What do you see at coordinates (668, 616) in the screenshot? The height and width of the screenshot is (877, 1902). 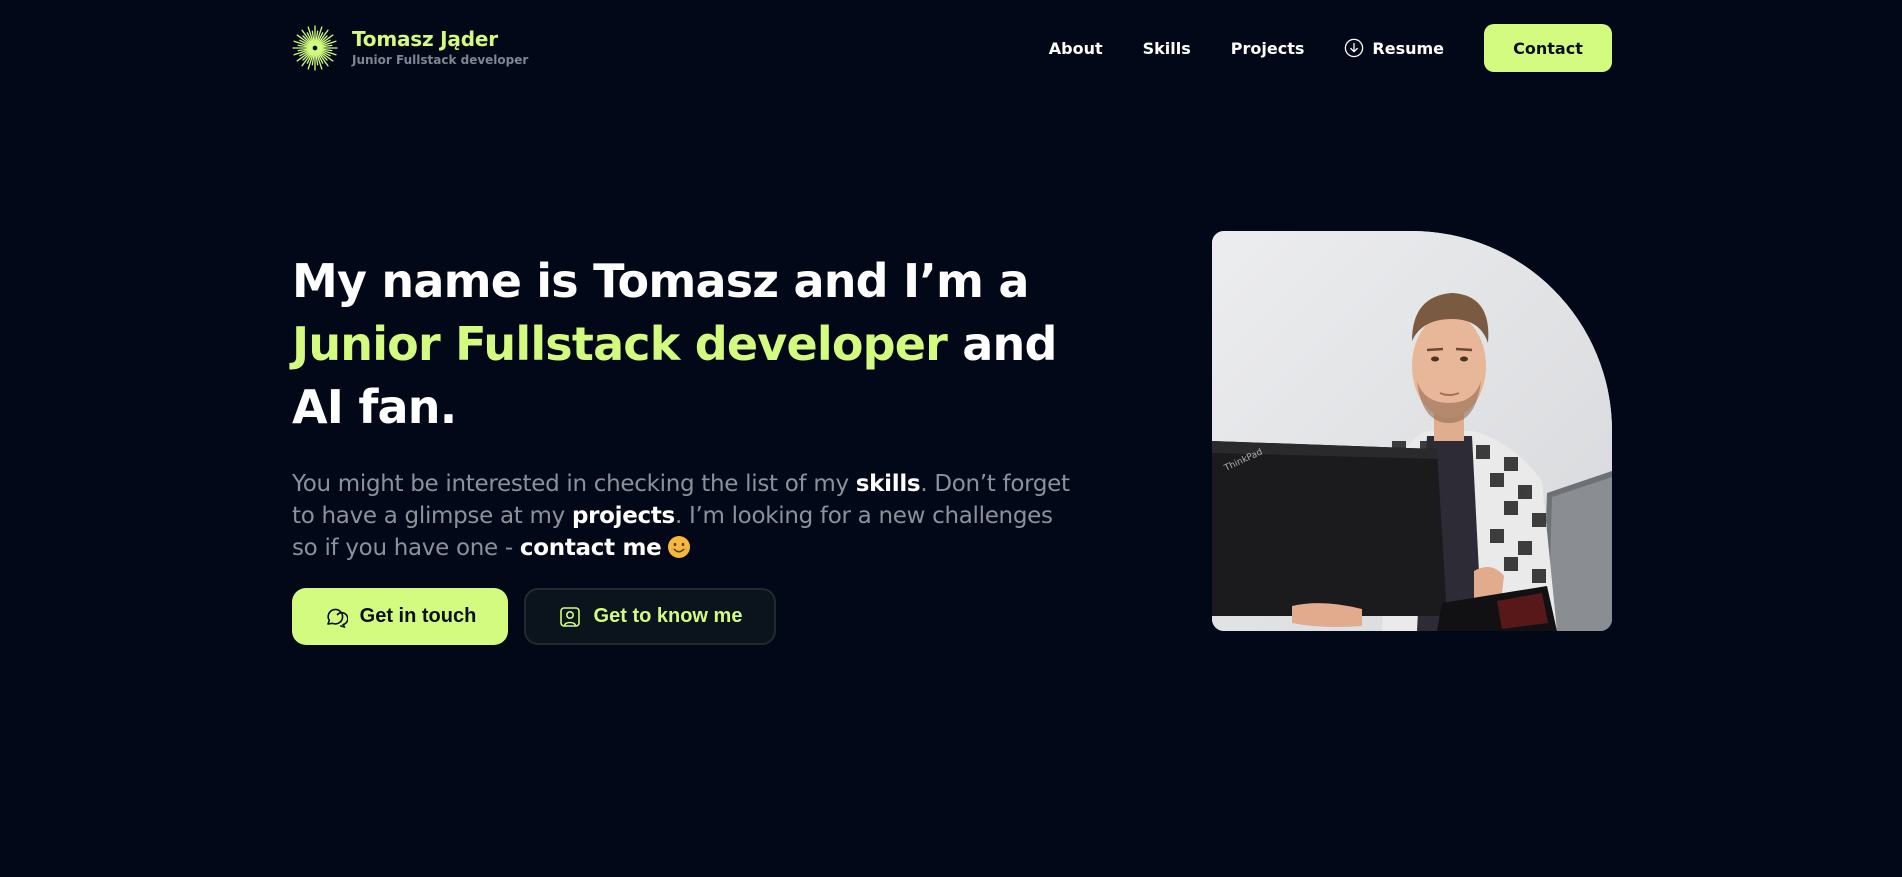 I see `get-to-know-me-label: Get to know me` at bounding box center [668, 616].